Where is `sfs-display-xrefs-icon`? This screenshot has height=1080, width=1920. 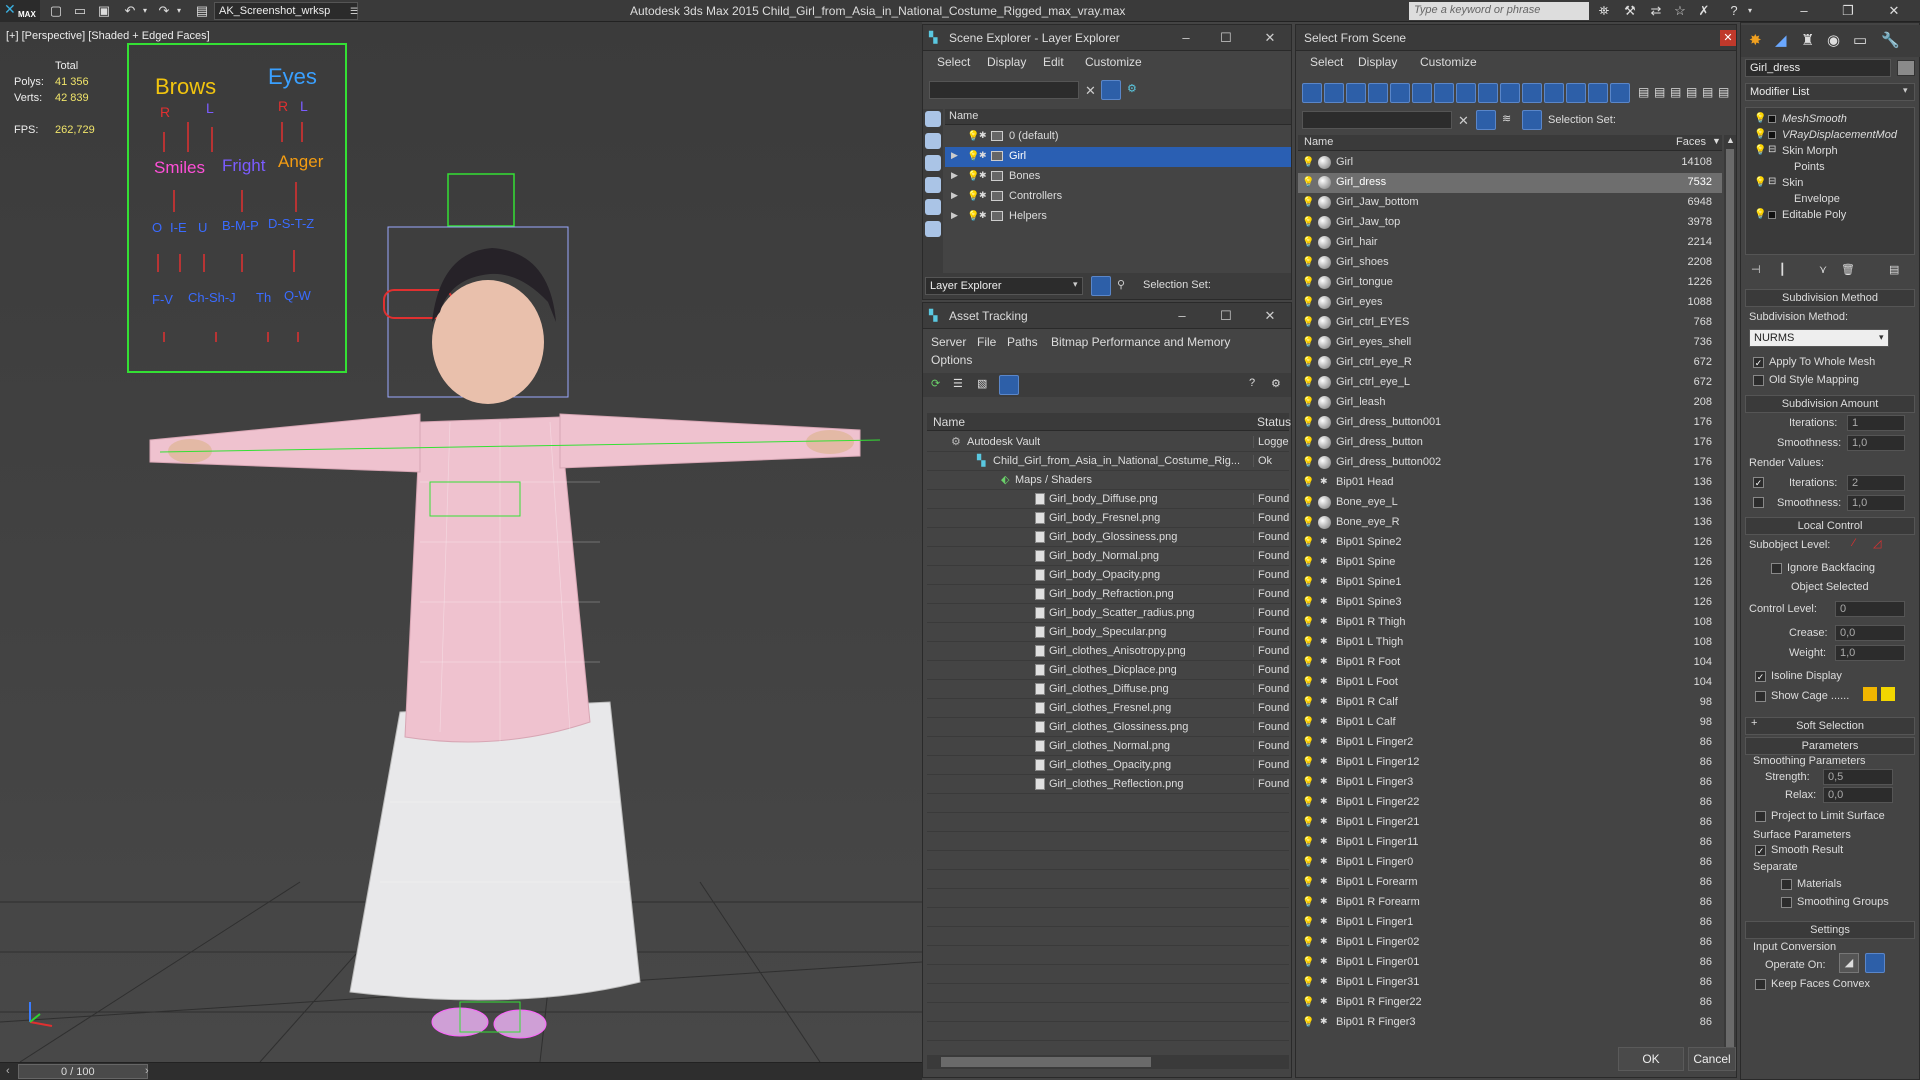 sfs-display-xrefs-icon is located at coordinates (1466, 93).